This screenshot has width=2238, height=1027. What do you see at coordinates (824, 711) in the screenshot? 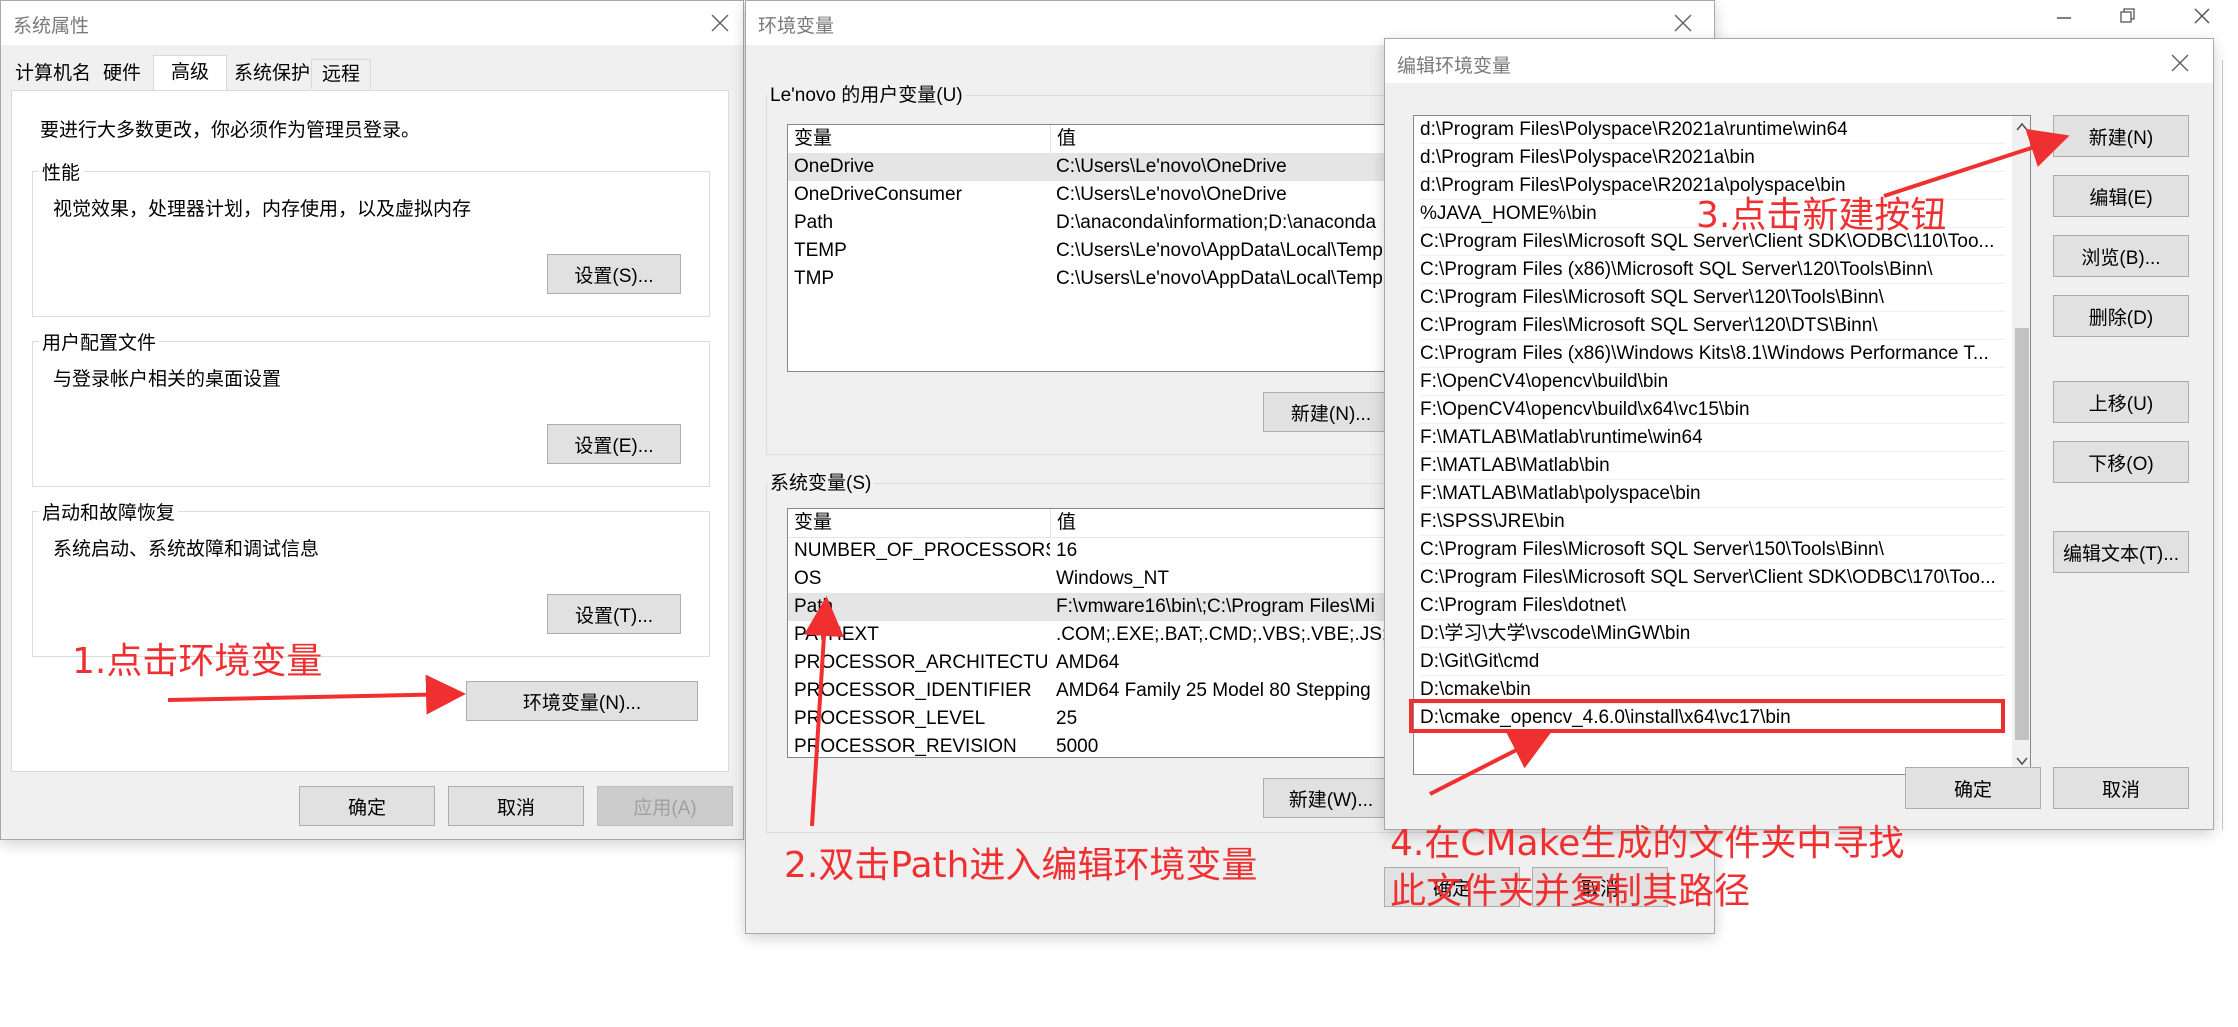
I see `arrow-to-path-row` at bounding box center [824, 711].